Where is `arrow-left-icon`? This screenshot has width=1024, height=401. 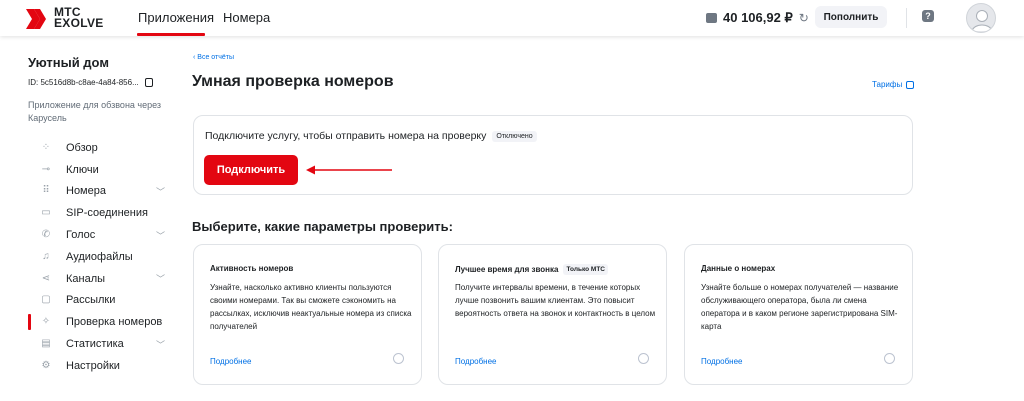 arrow-left-icon is located at coordinates (349, 170).